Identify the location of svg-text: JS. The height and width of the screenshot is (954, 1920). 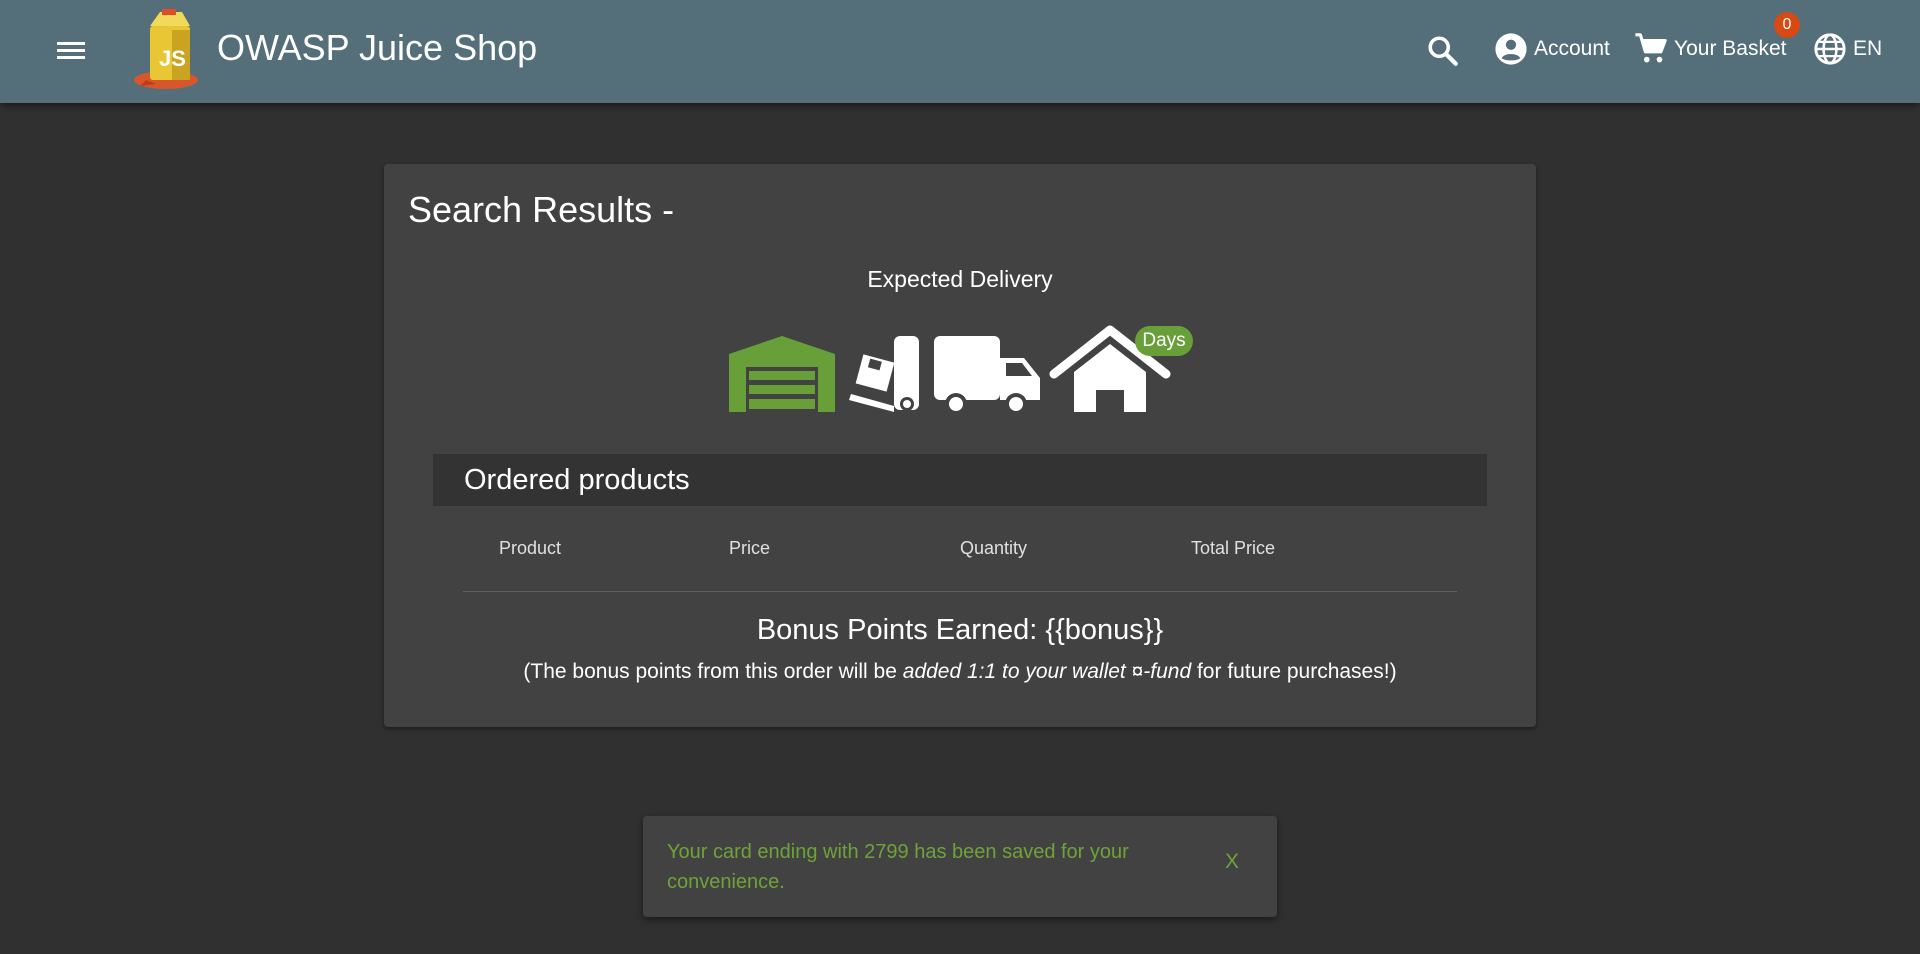
(172, 58).